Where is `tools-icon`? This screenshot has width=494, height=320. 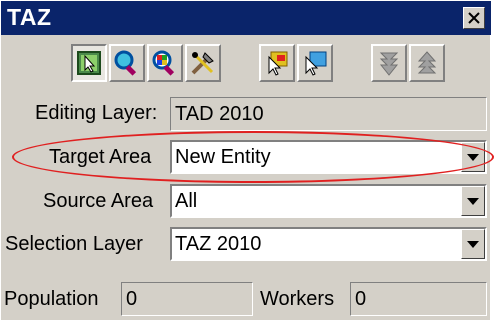
tools-icon is located at coordinates (202, 63).